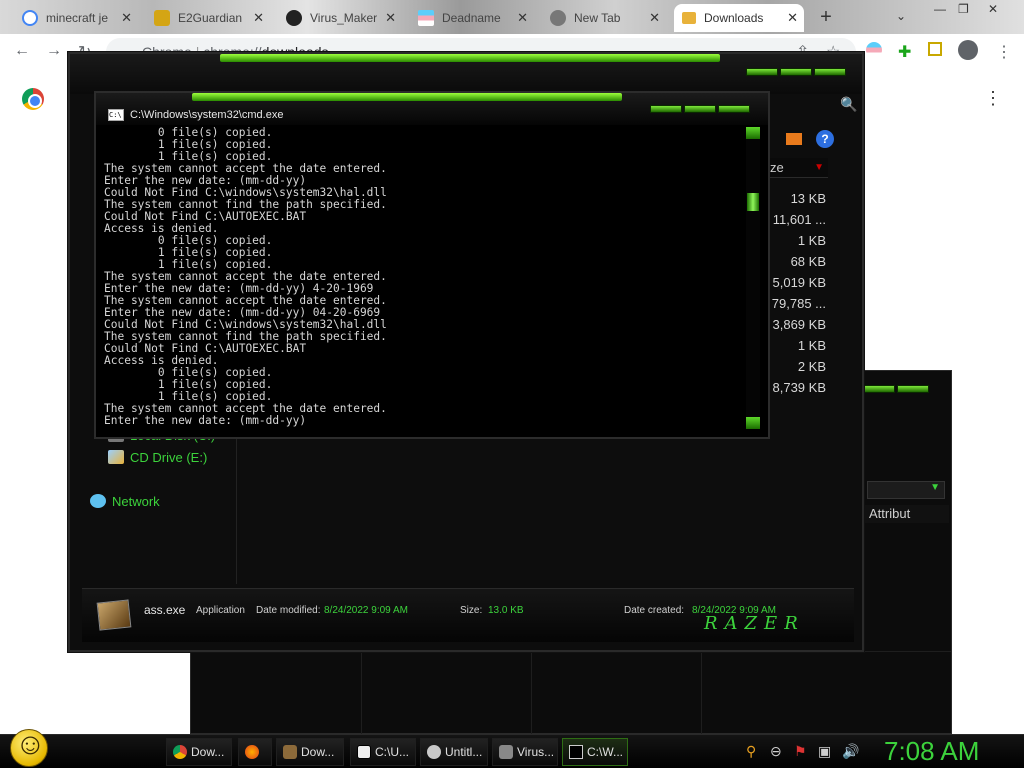  I want to click on minus-circle-icon: ⊖, so click(776, 751).